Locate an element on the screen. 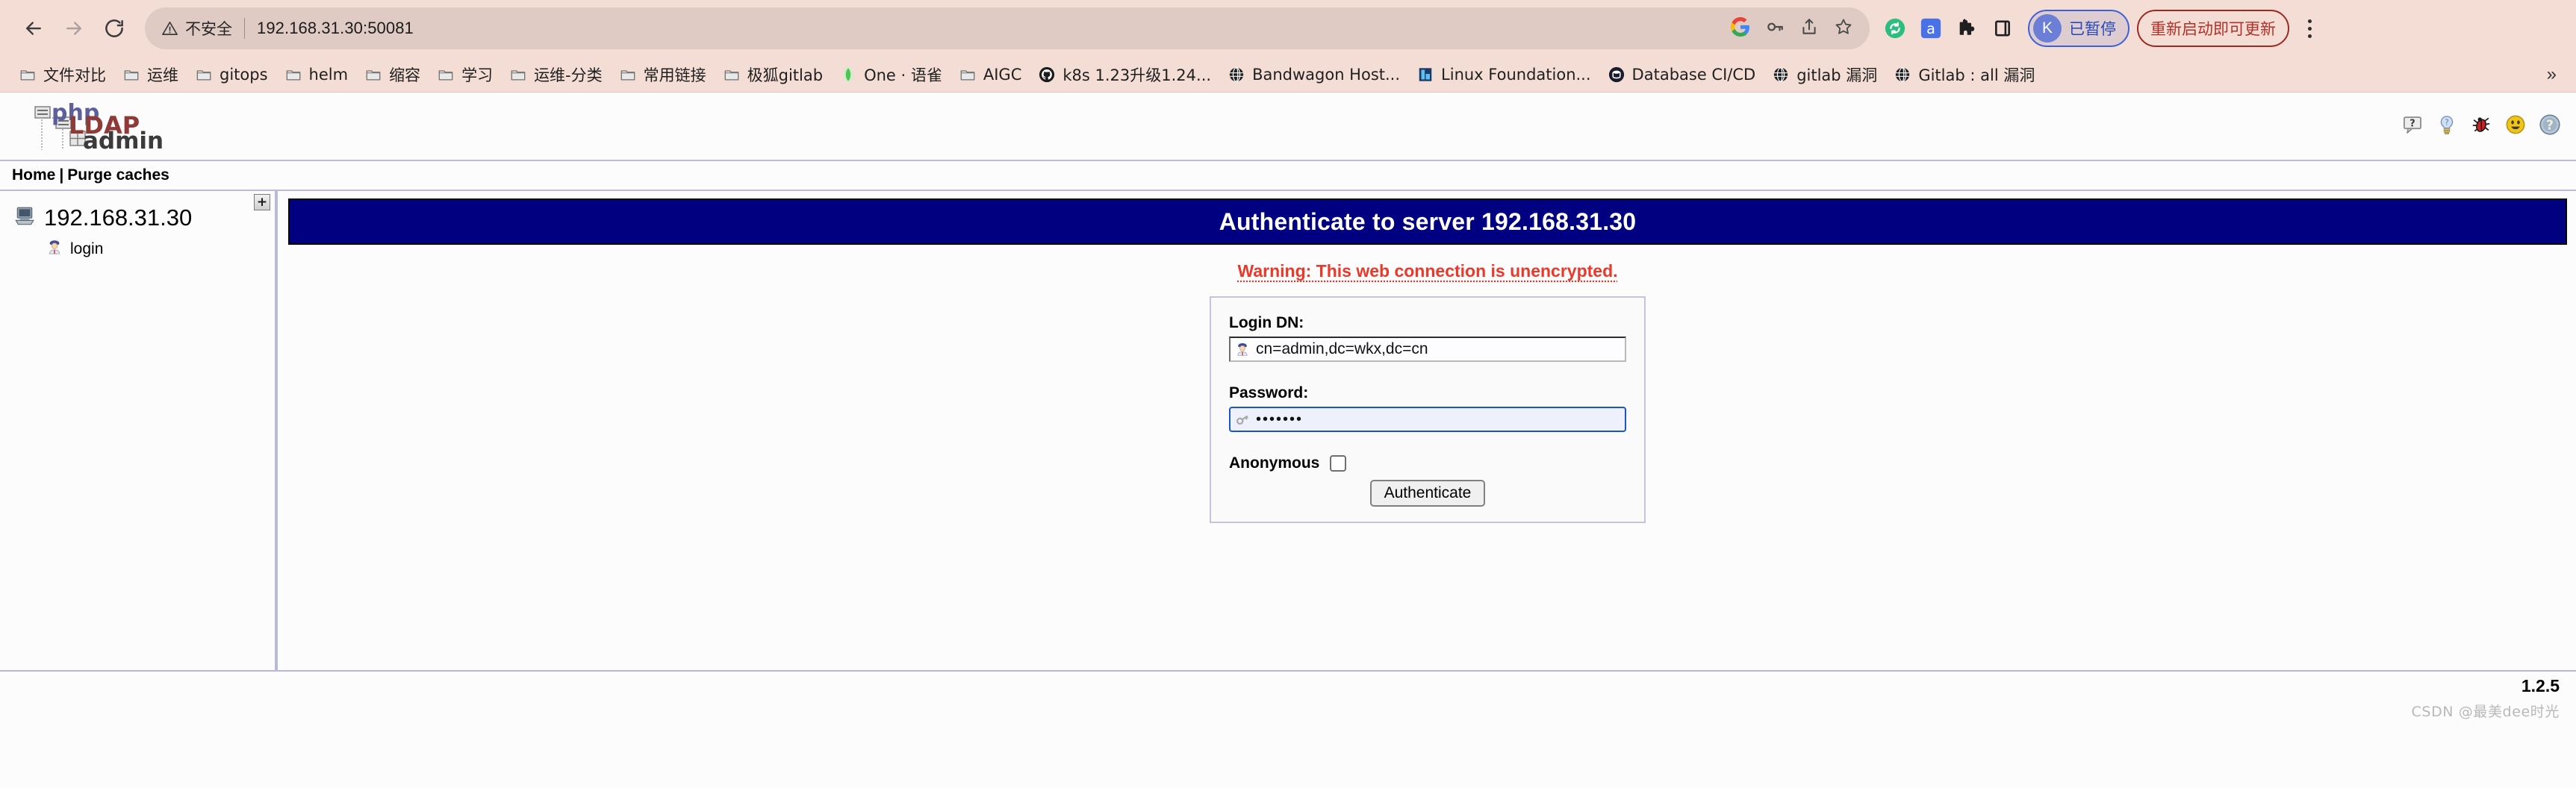  bookmark-label: 运维-分类 is located at coordinates (568, 75).